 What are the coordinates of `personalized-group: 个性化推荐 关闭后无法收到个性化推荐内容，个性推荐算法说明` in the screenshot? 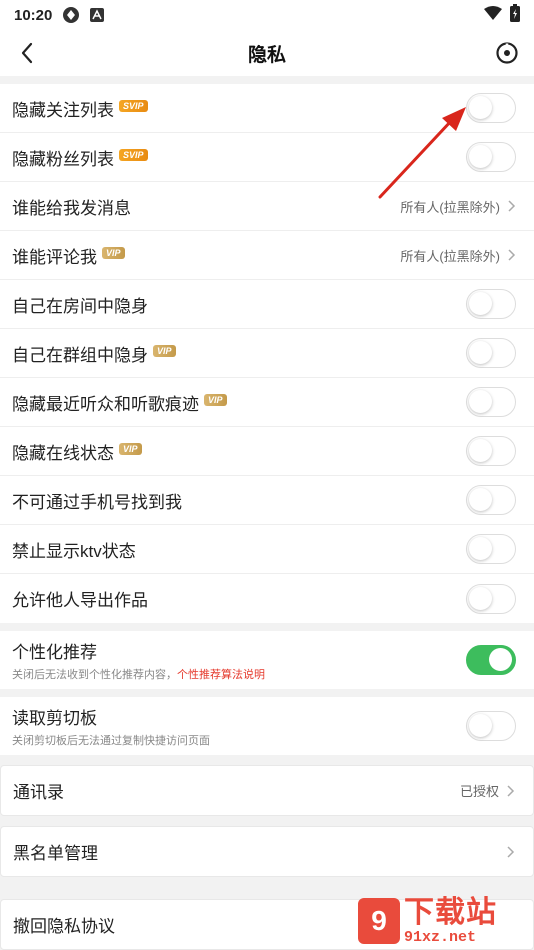 It's located at (267, 660).